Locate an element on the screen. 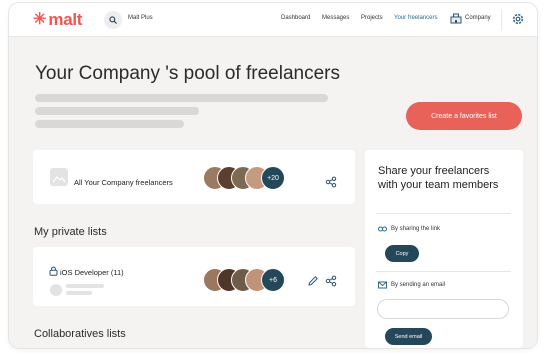 The image size is (544, 355). all-freelancers-card: All Your Company freelancers +20 is located at coordinates (194, 177).